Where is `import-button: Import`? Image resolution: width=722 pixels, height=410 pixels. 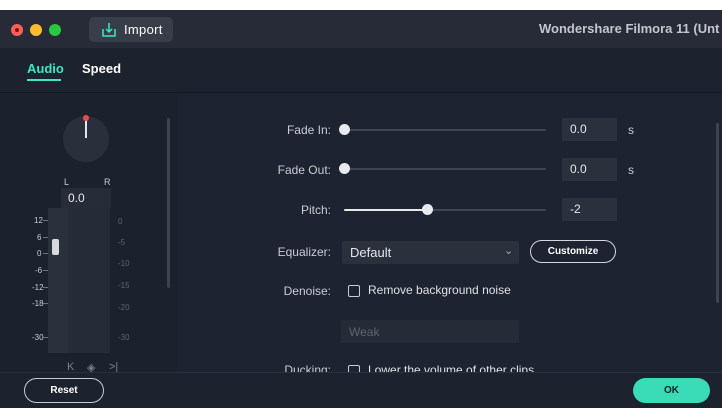 import-button: Import is located at coordinates (131, 29).